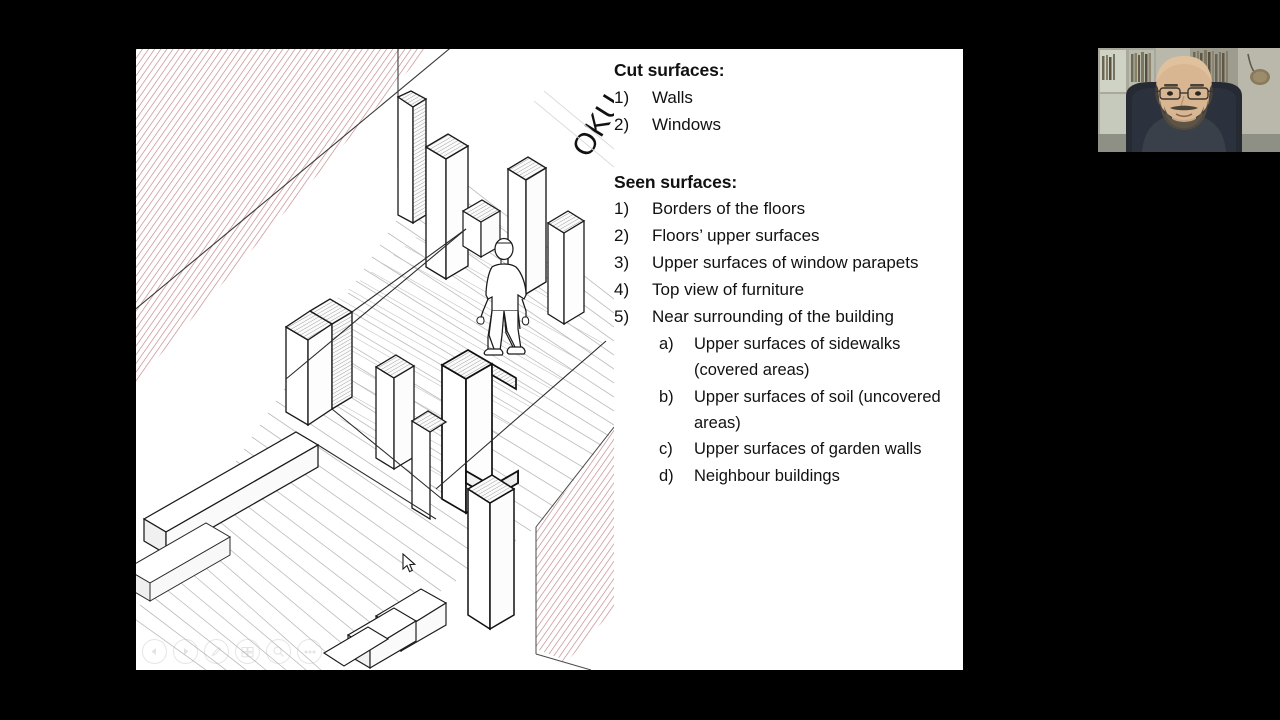 The image size is (1280, 720). What do you see at coordinates (1189, 100) in the screenshot?
I see `presenter-webcam-video` at bounding box center [1189, 100].